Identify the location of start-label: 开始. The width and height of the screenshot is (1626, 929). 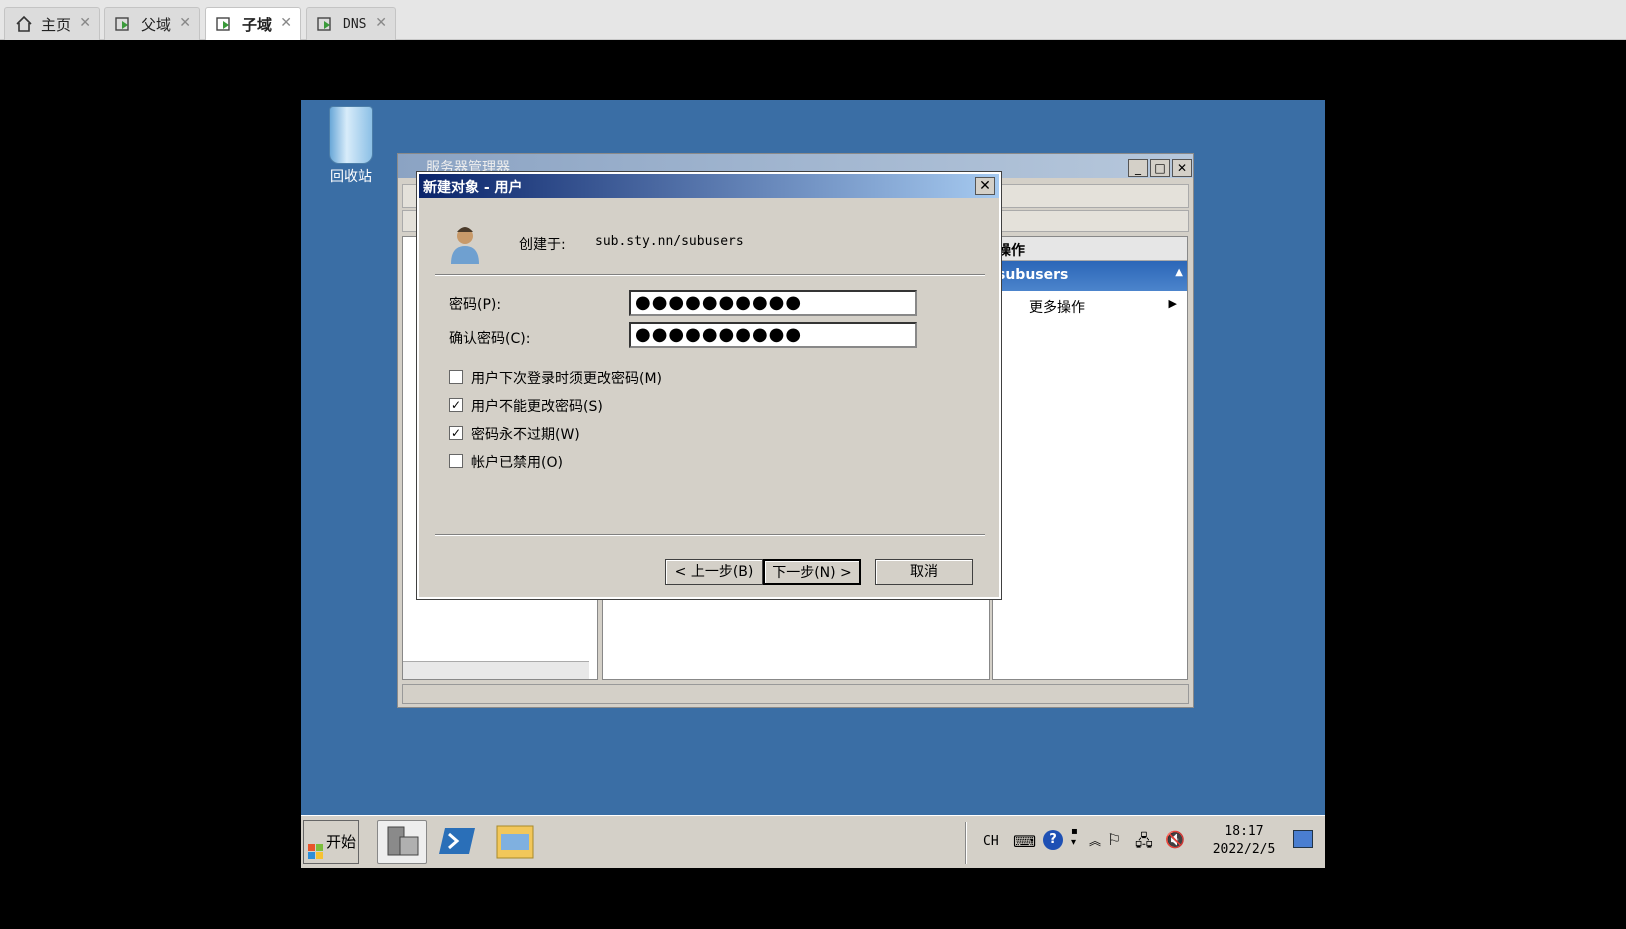
(341, 842).